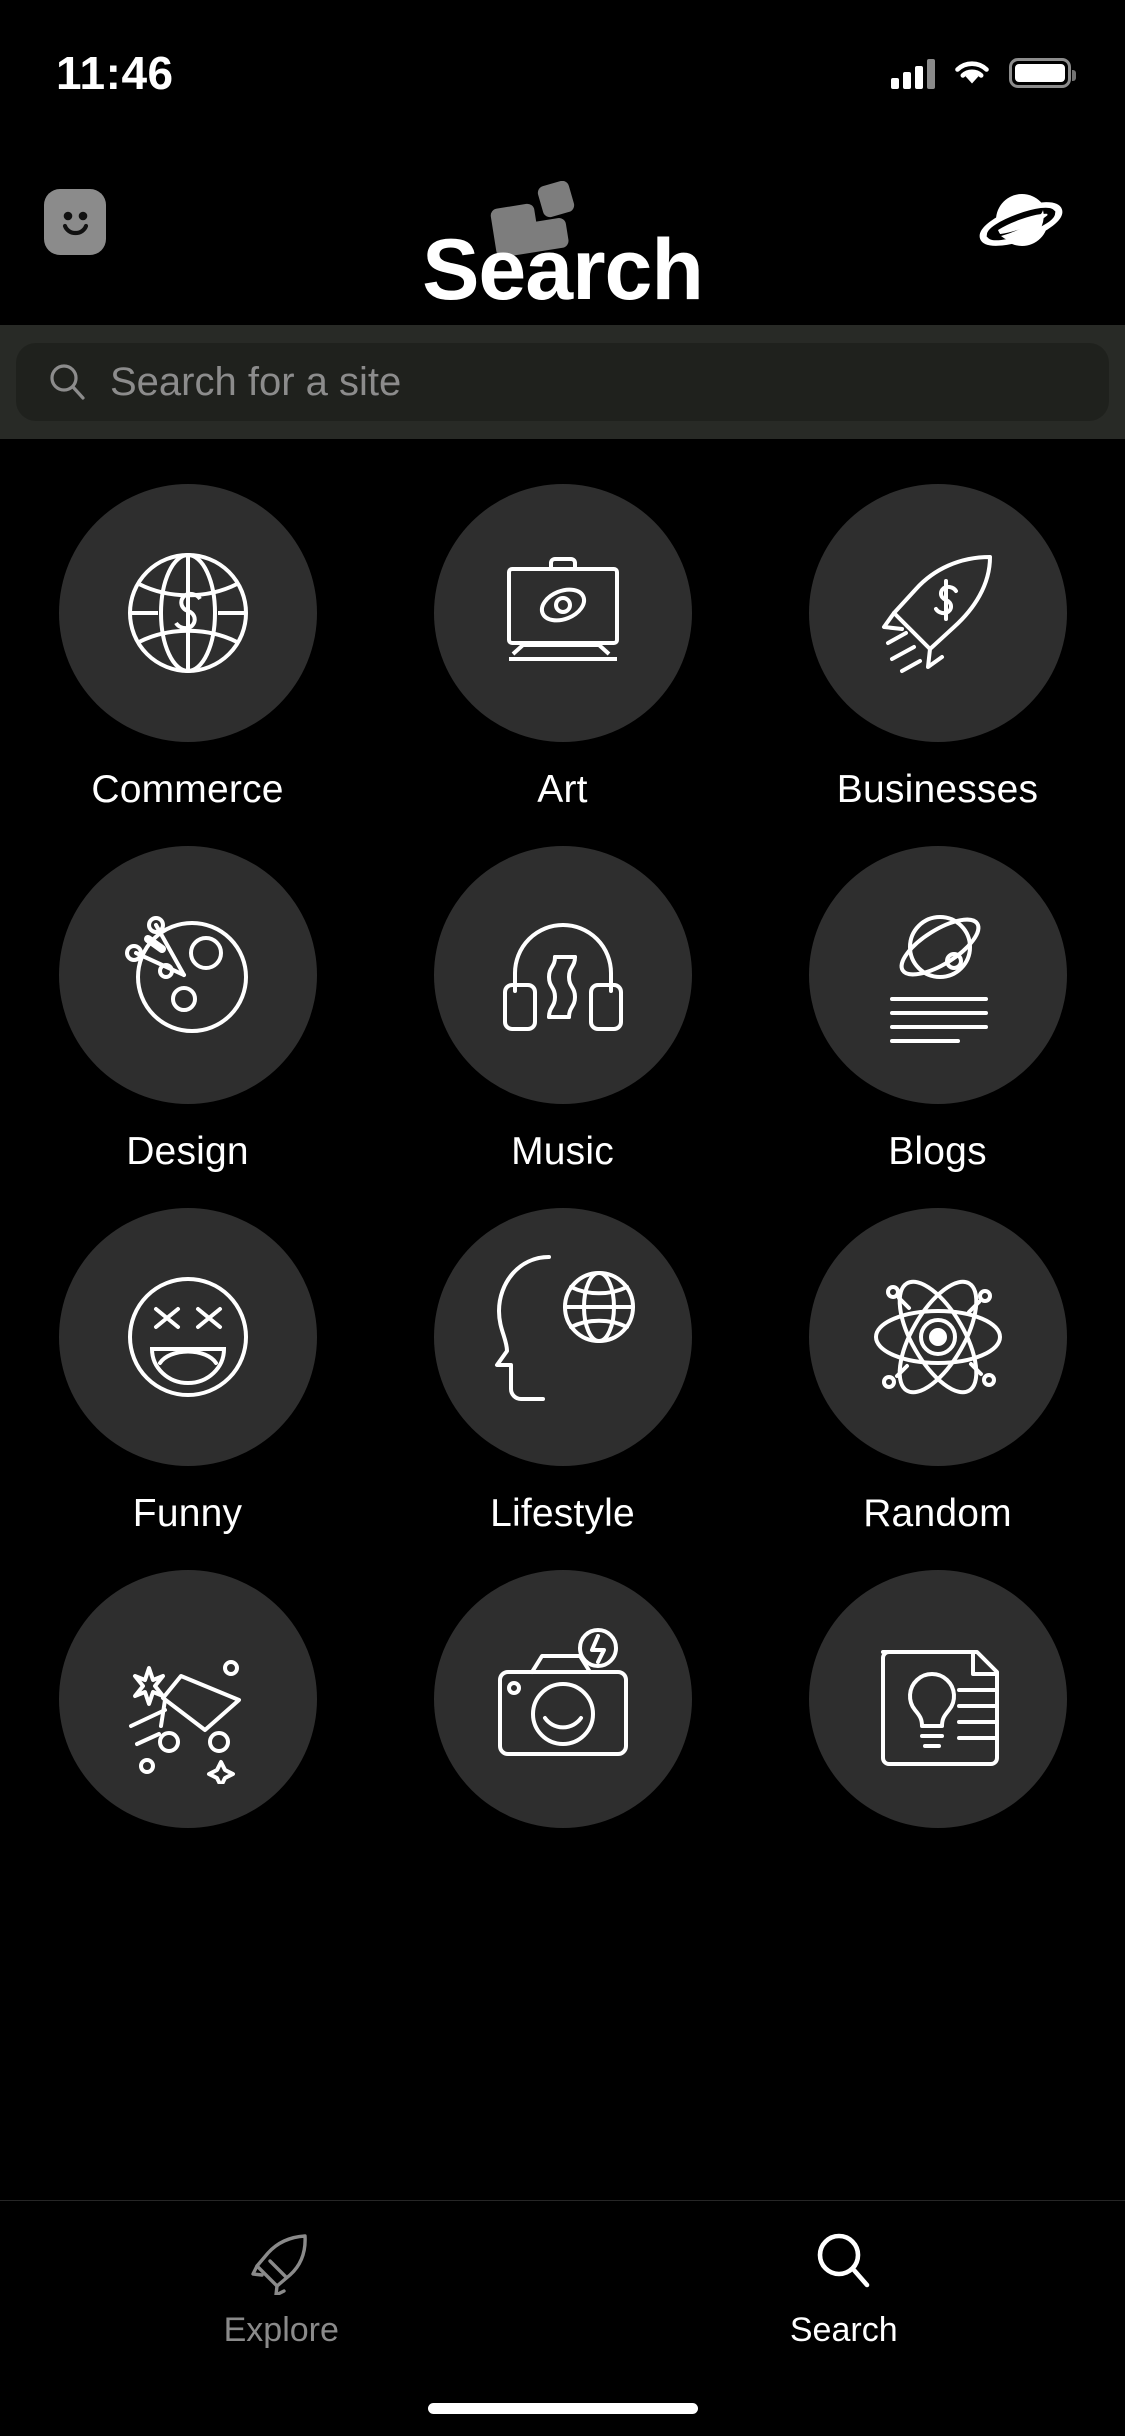 The height and width of the screenshot is (2436, 1125). Describe the element at coordinates (256, 381) in the screenshot. I see `search-placeholder: Search for a site` at that location.